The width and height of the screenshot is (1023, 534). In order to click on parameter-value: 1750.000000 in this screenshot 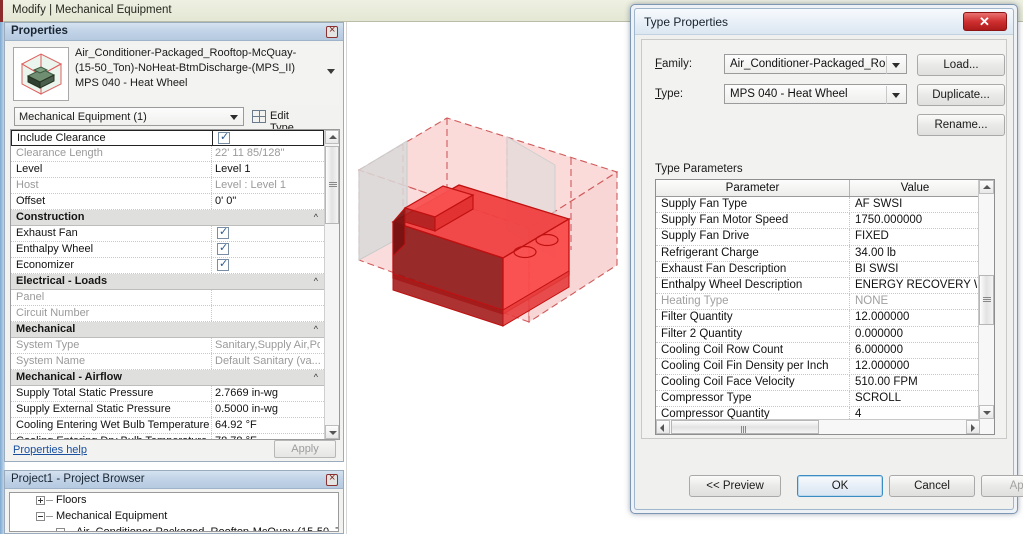, I will do `click(916, 220)`.